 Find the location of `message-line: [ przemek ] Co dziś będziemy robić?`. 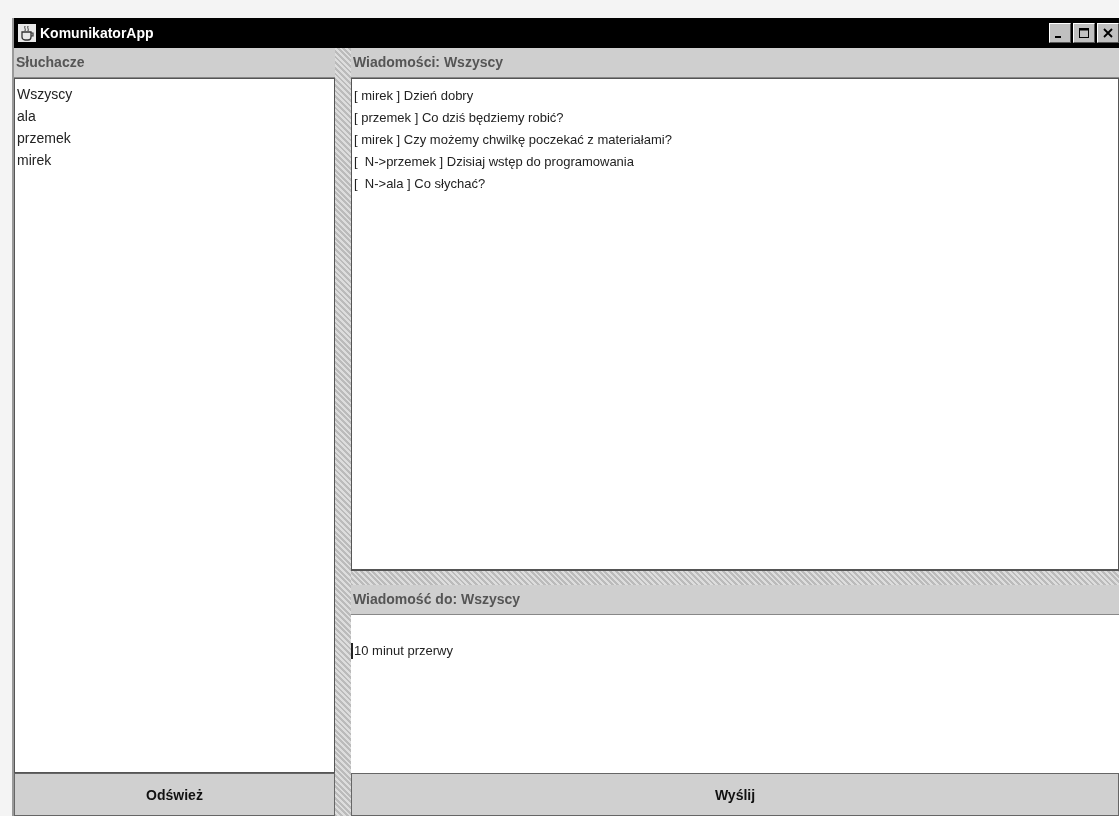

message-line: [ przemek ] Co dziś będziemy robić? is located at coordinates (459, 118).